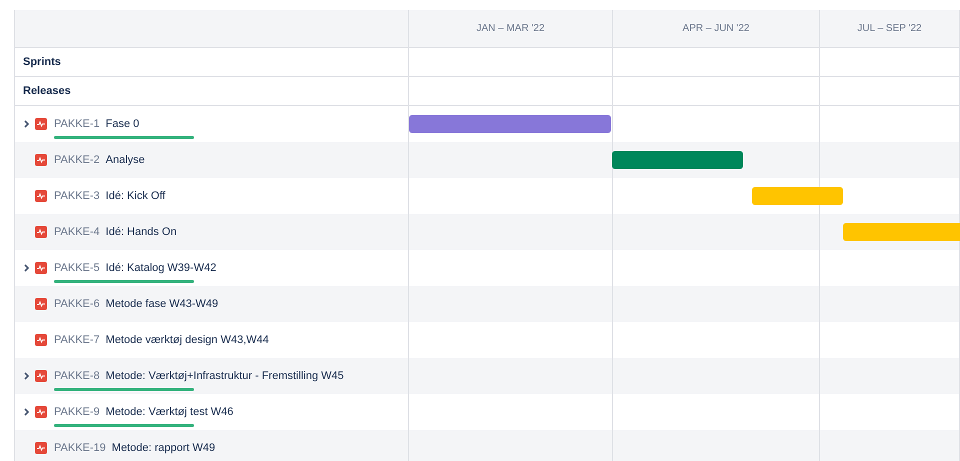 This screenshot has height=461, width=960. Describe the element at coordinates (77, 232) in the screenshot. I see `issue-key: PAKKE-4` at that location.